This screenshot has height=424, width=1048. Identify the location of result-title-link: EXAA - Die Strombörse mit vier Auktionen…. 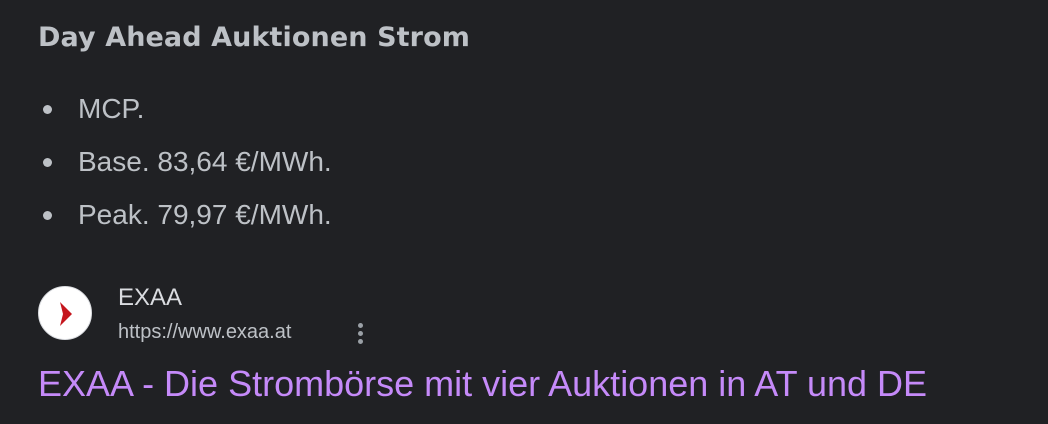
(482, 384).